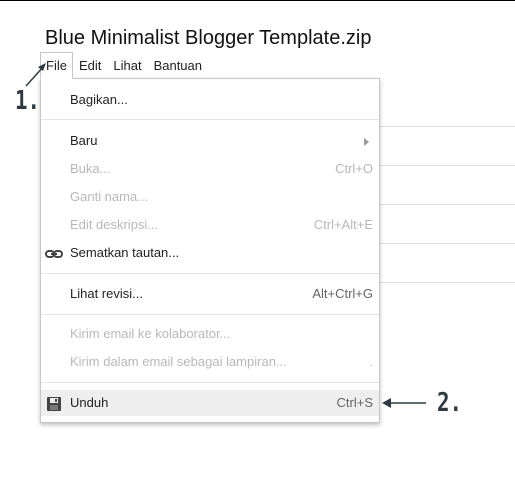 This screenshot has height=499, width=515. What do you see at coordinates (366, 142) in the screenshot?
I see `submenu-arrow-icon` at bounding box center [366, 142].